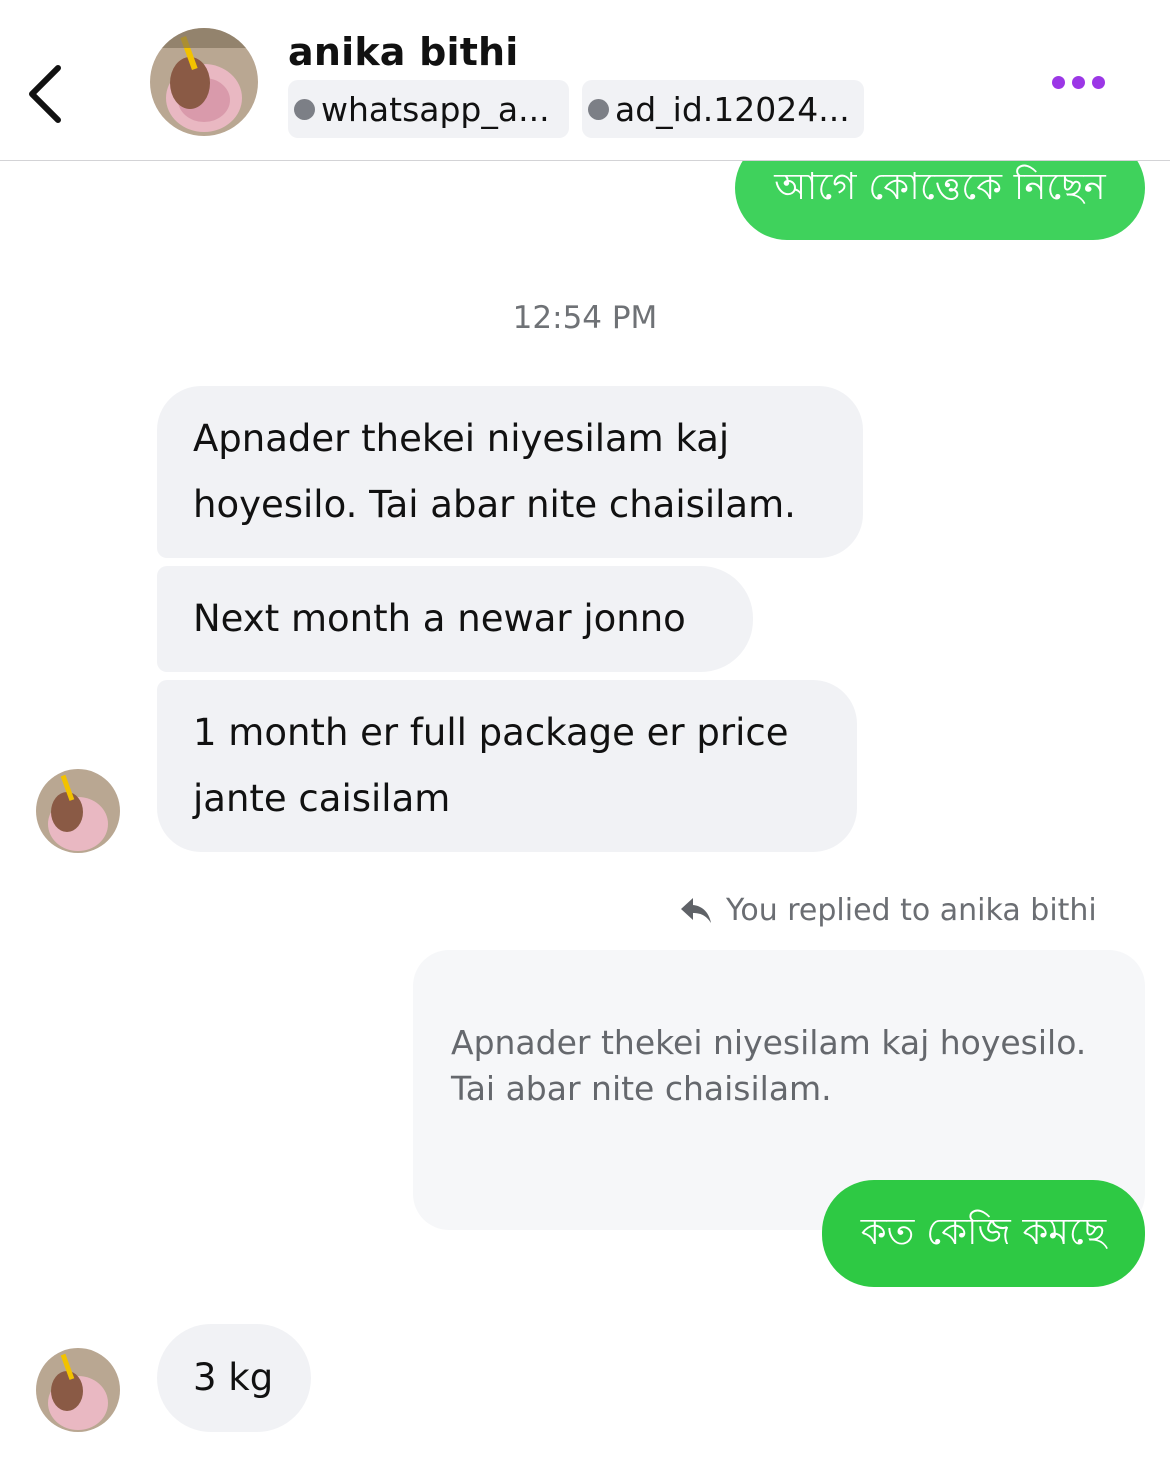 The height and width of the screenshot is (1465, 1170). Describe the element at coordinates (455, 619) in the screenshot. I see `incoming-message: Next month a newar jonno` at that location.